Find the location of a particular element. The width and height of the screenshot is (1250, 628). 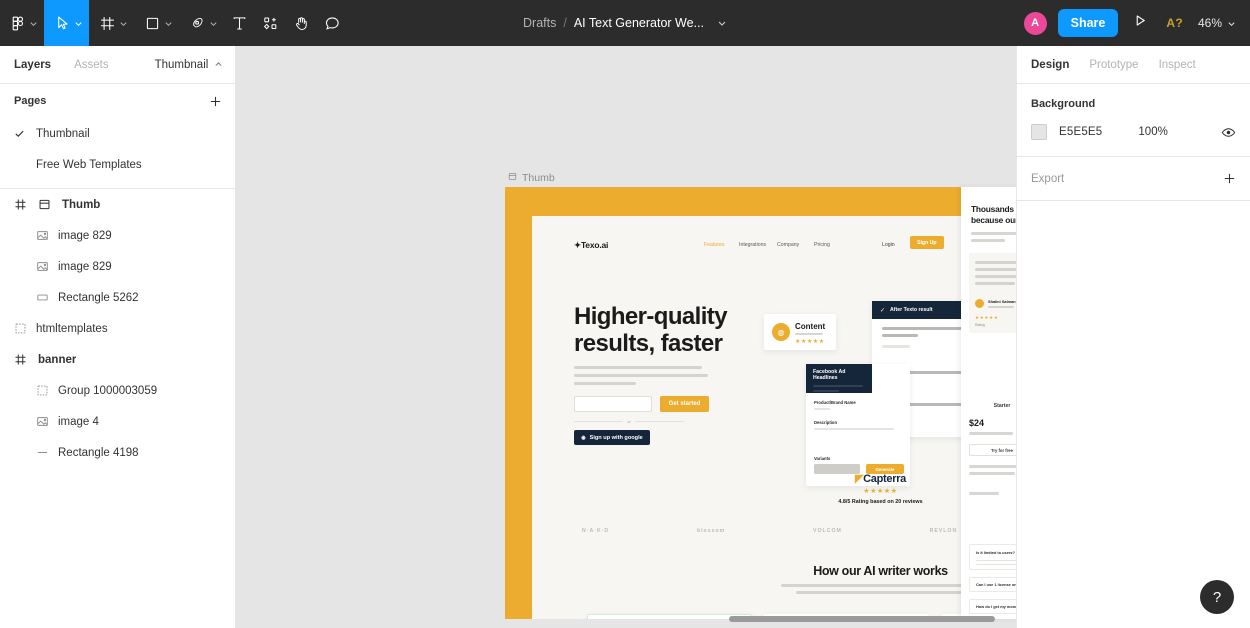

color-swatch is located at coordinates (1039, 132).